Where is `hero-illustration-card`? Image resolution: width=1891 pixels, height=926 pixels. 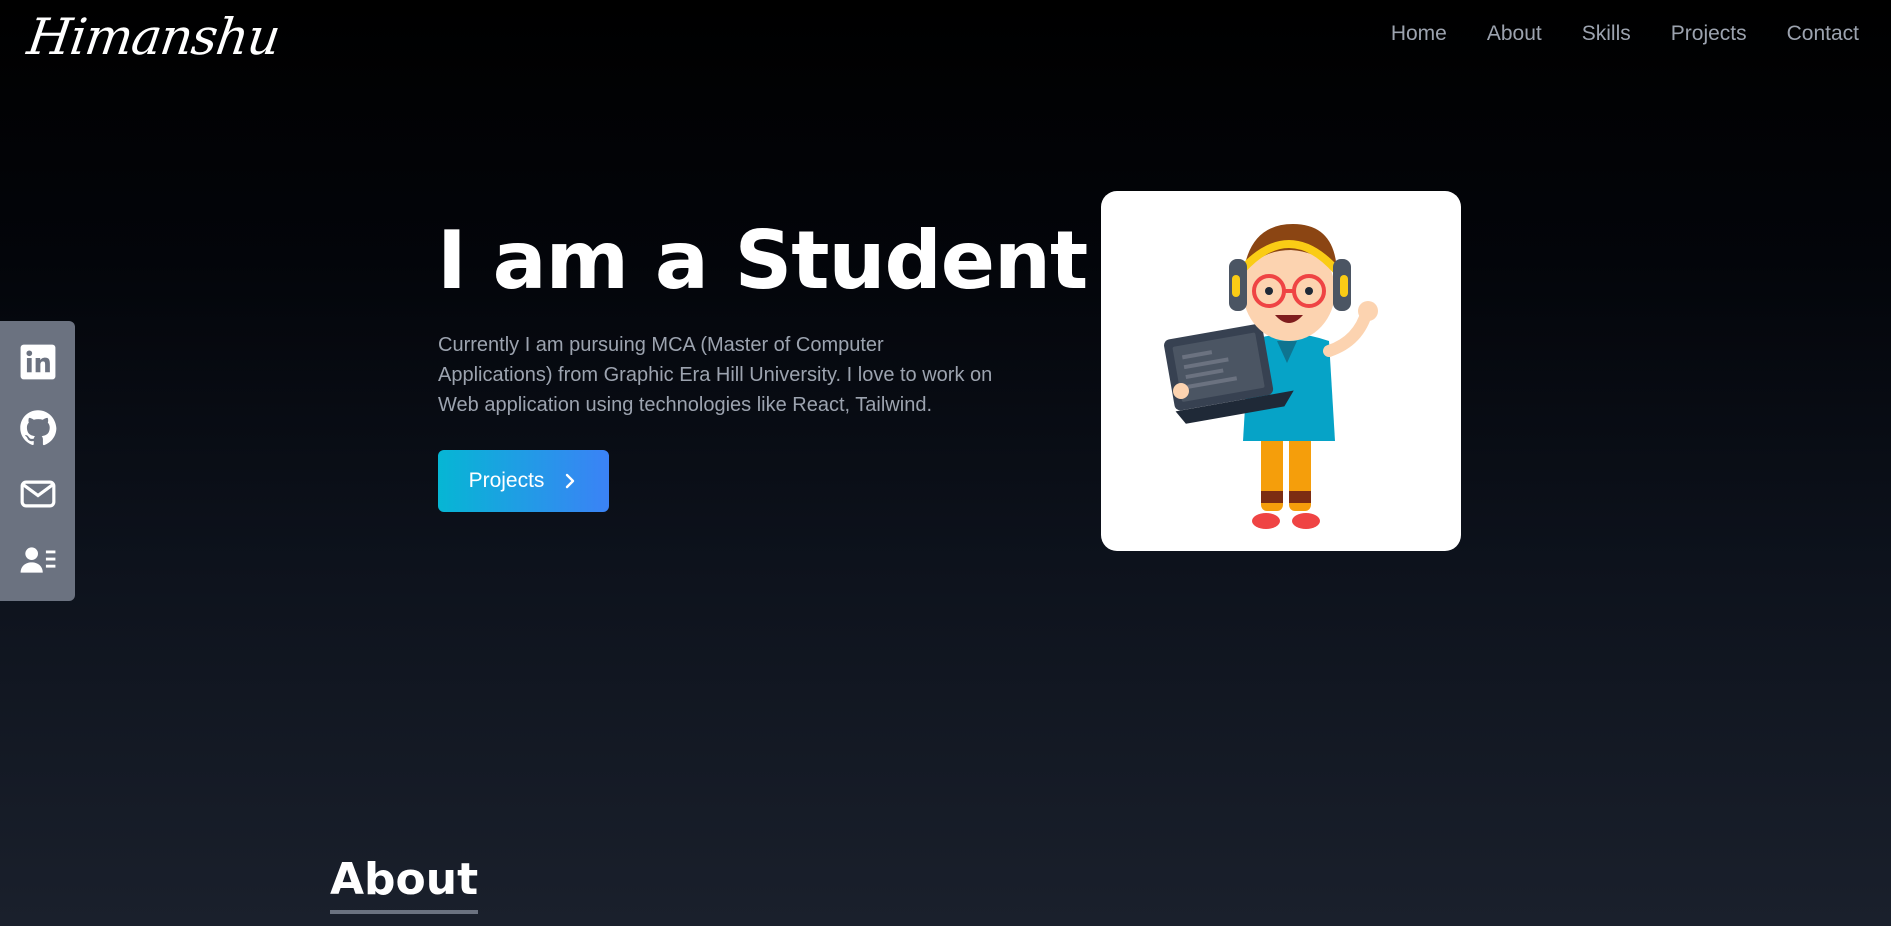
hero-illustration-card is located at coordinates (1281, 371).